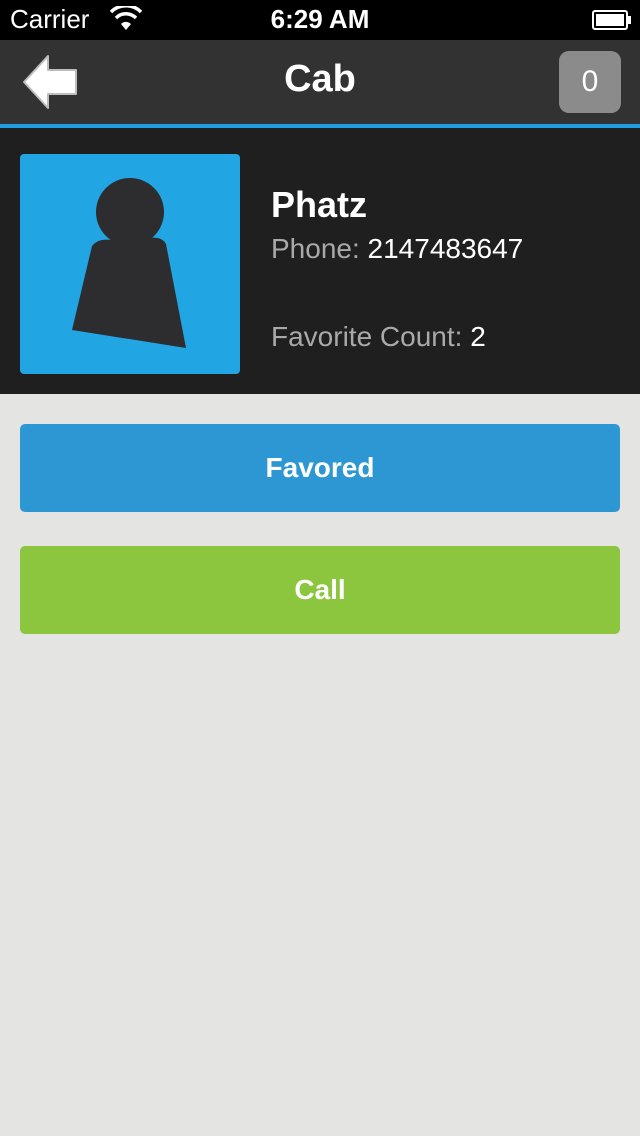  Describe the element at coordinates (320, 79) in the screenshot. I see `page-title: Cab` at that location.